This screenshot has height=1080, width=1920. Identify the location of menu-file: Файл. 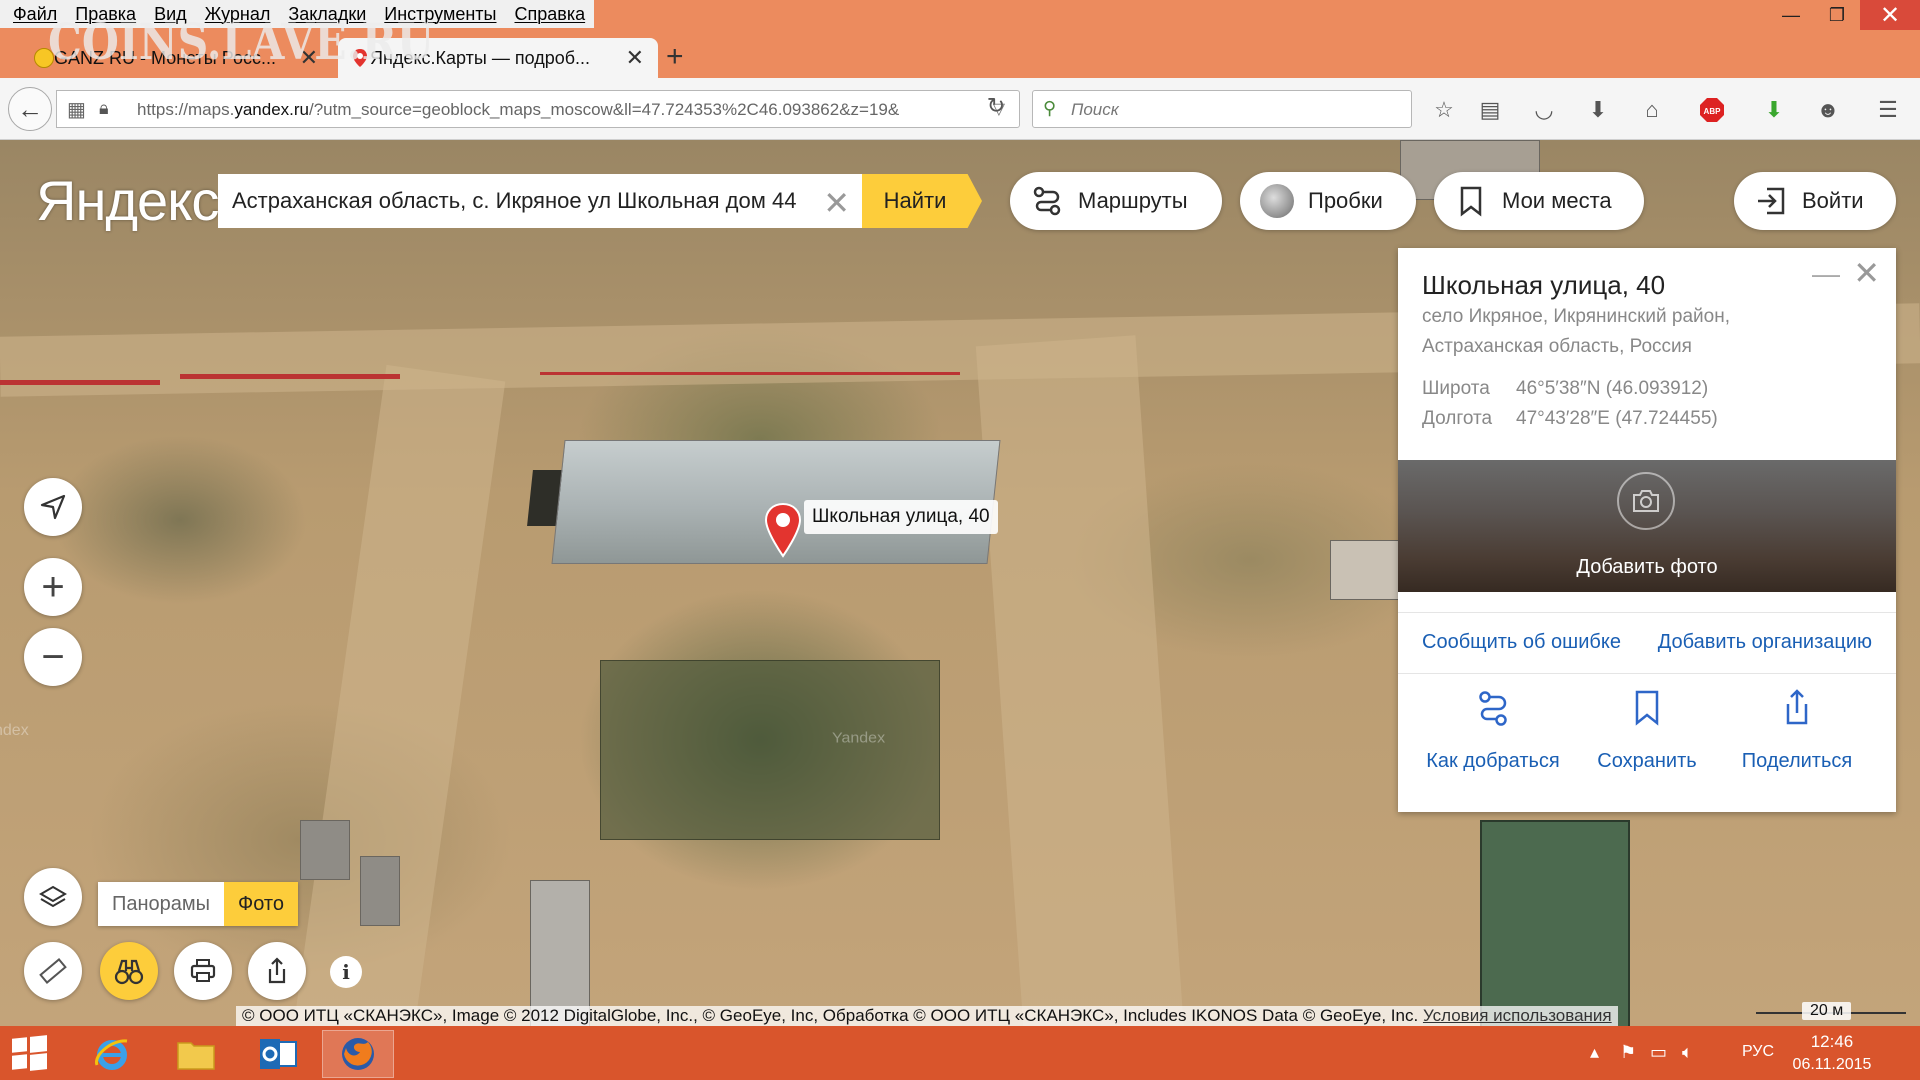
(35, 14).